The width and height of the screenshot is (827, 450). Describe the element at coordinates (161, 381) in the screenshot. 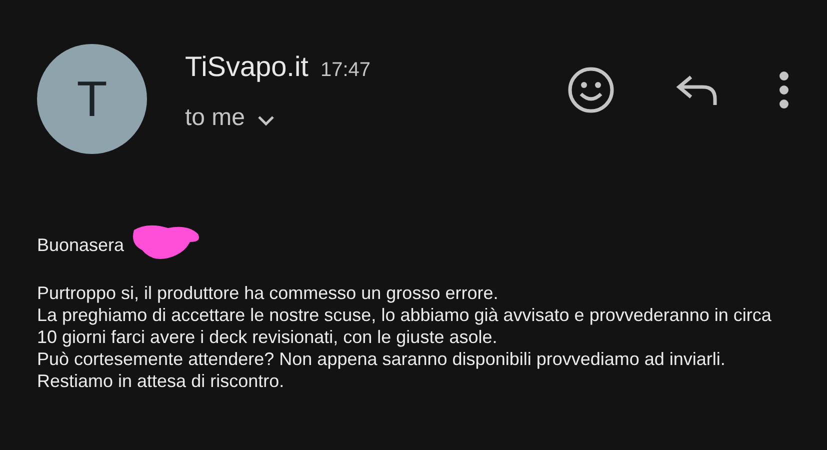

I see `message-line: Restiamo in attesa di riscontro.` at that location.